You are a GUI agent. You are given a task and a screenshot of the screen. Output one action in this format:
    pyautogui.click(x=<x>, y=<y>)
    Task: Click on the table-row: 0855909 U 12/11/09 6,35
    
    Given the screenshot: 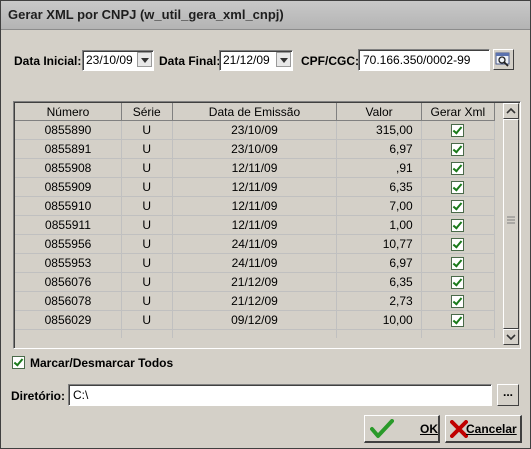 What is the action you would take?
    pyautogui.click(x=255, y=187)
    